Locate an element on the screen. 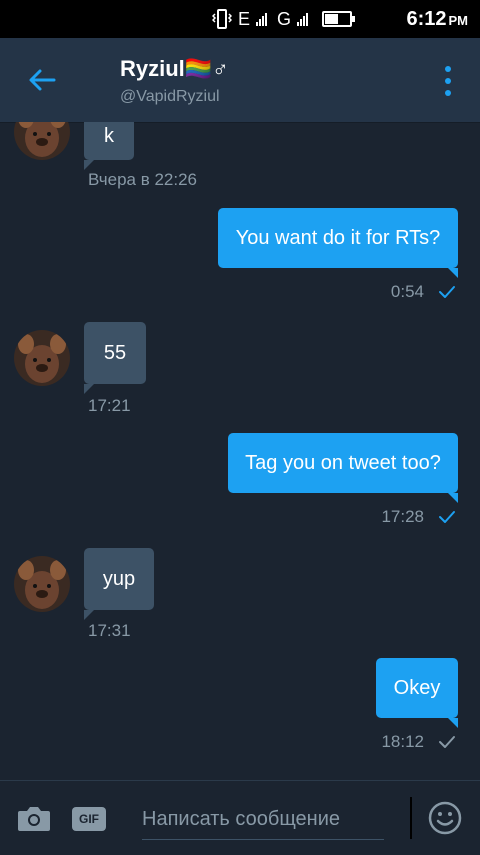  message-text: 55 is located at coordinates (115, 352).